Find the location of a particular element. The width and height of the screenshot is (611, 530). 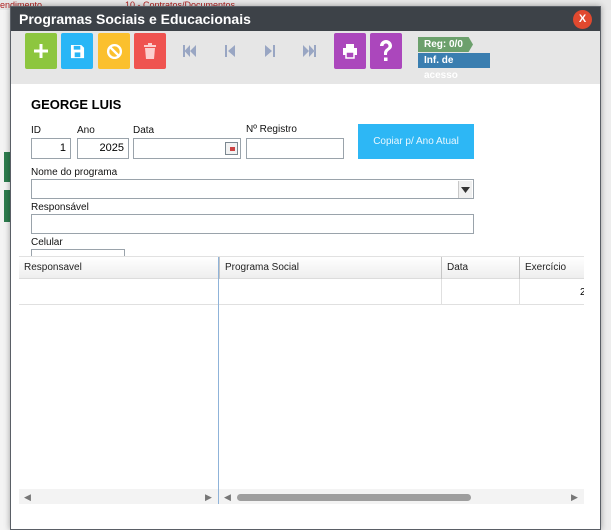

toolbar: Reg: 0/0 Inf. de acesso is located at coordinates (305, 57).